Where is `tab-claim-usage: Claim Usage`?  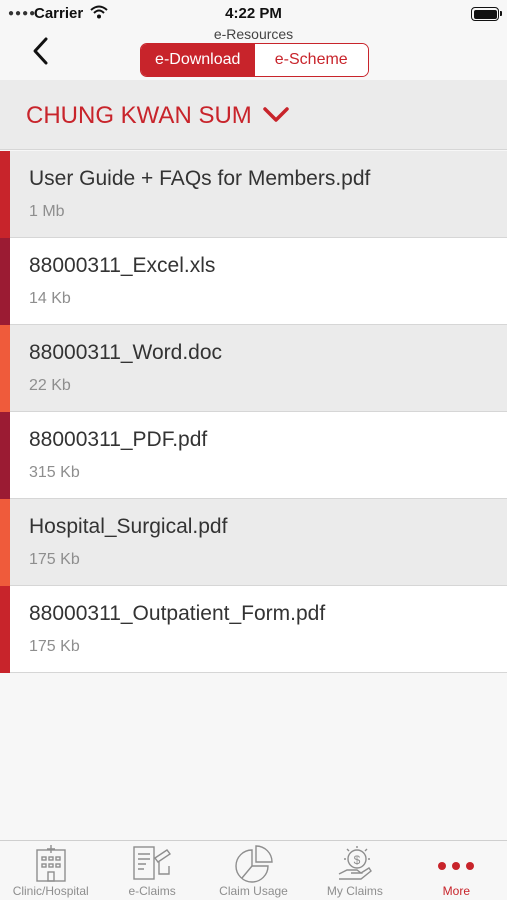
tab-claim-usage: Claim Usage is located at coordinates (253, 870).